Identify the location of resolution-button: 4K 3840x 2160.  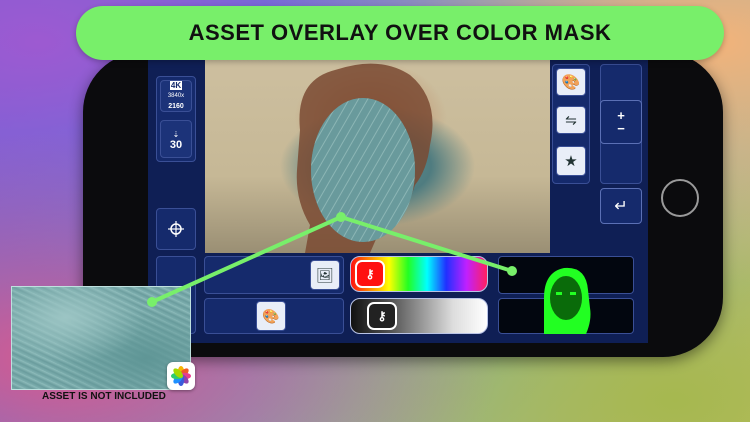
(176, 96).